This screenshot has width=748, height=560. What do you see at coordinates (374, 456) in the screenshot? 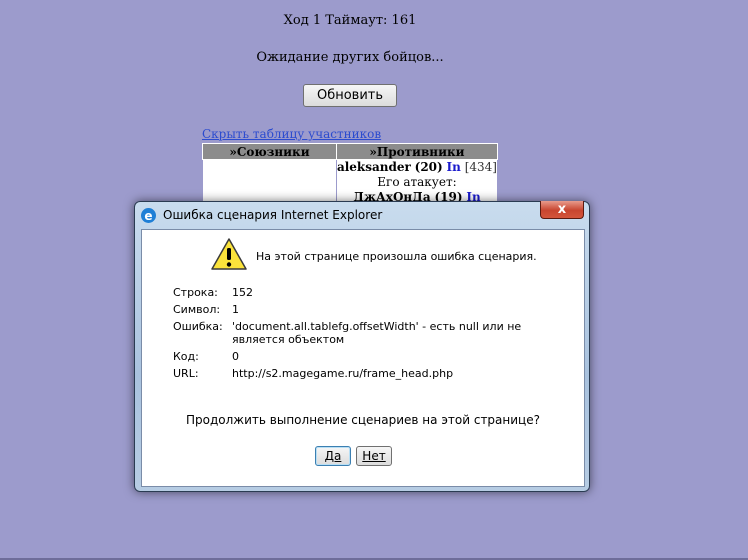
I see `no-button: Нет` at bounding box center [374, 456].